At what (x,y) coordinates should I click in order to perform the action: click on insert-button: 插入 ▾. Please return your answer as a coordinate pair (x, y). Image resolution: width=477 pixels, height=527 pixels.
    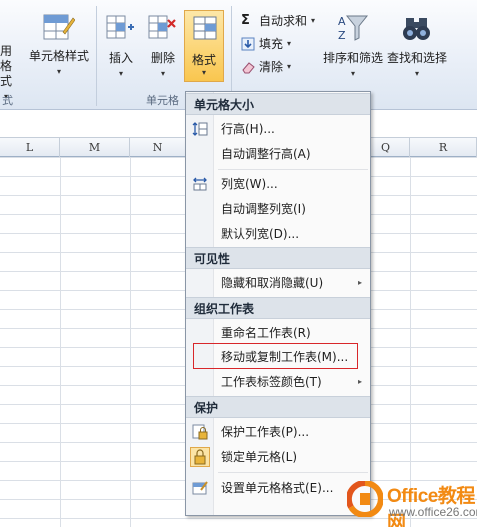
    Looking at the image, I should click on (121, 66).